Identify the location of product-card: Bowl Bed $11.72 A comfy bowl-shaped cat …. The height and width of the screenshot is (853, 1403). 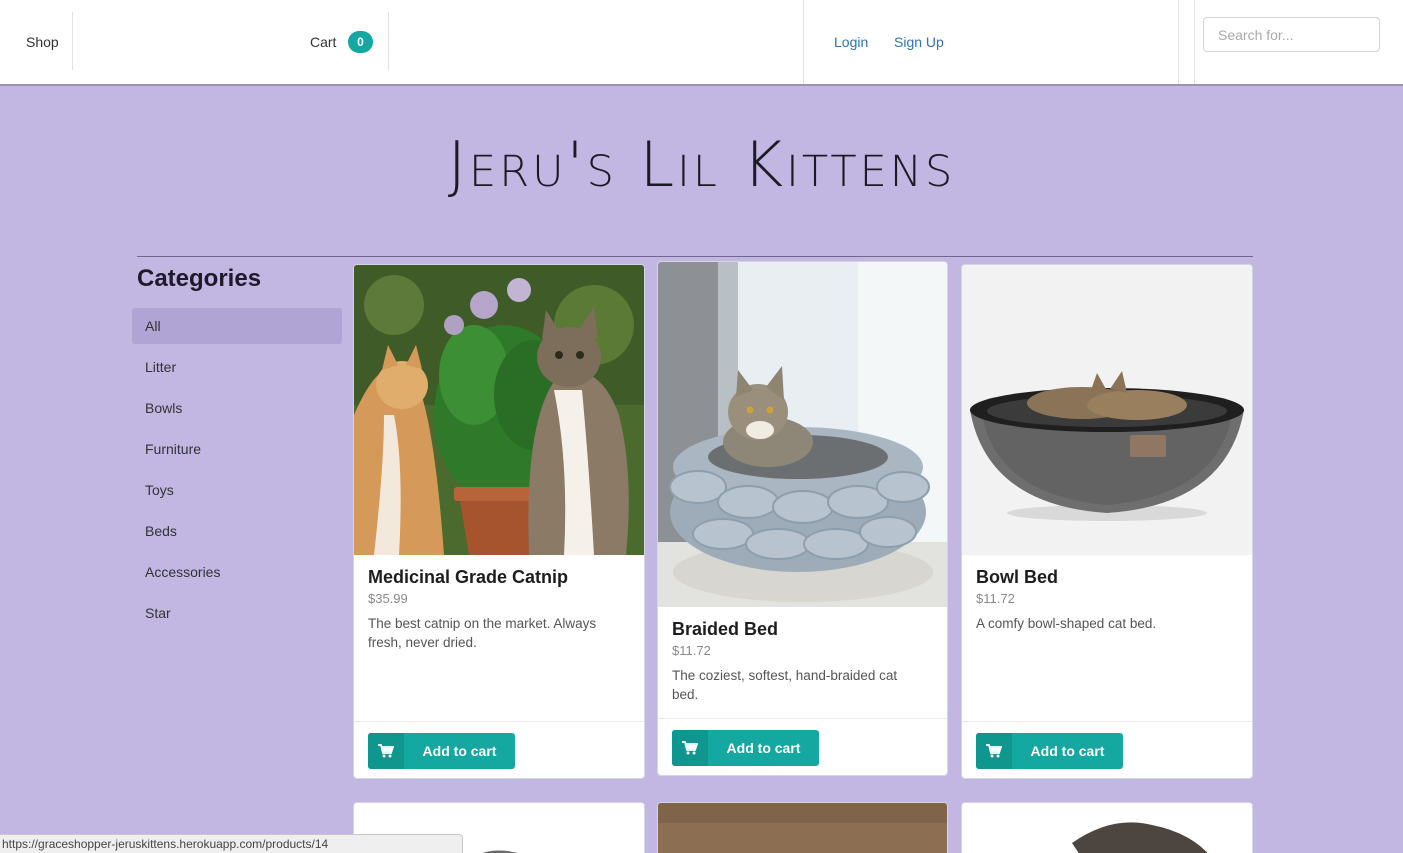
(1107, 521).